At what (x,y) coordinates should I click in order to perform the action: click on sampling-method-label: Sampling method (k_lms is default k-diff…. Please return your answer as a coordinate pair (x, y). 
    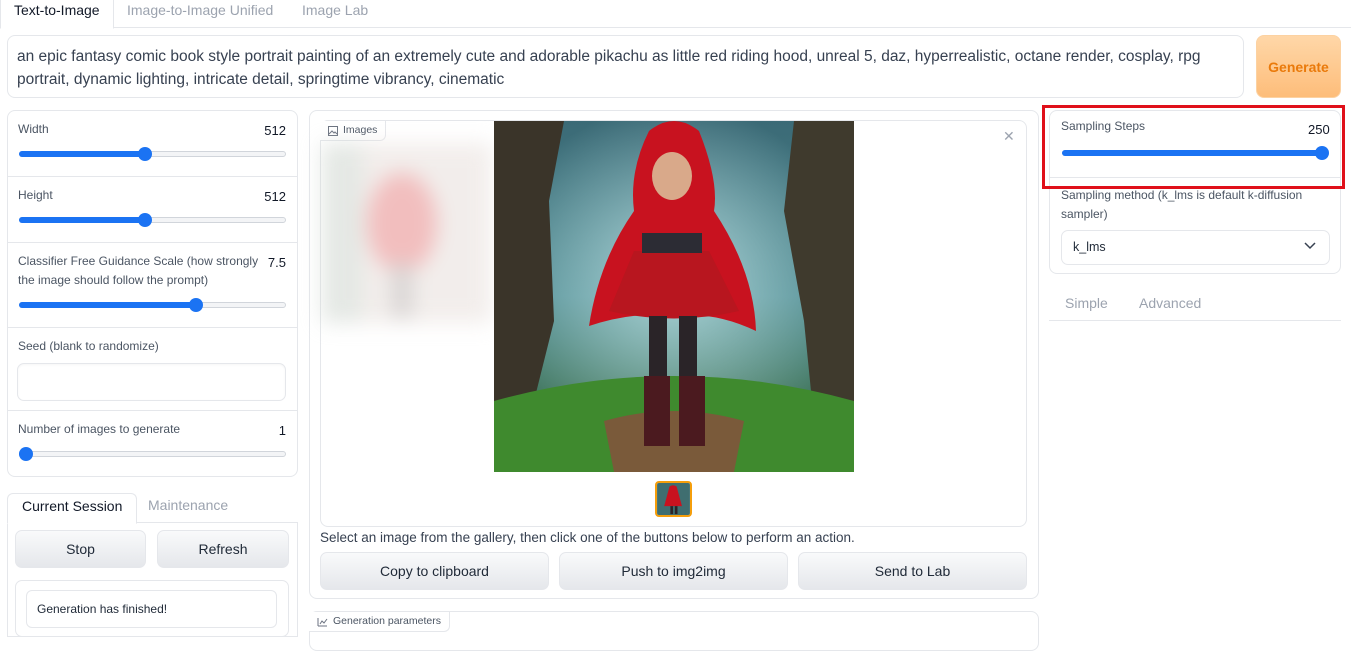
    Looking at the image, I should click on (1182, 204).